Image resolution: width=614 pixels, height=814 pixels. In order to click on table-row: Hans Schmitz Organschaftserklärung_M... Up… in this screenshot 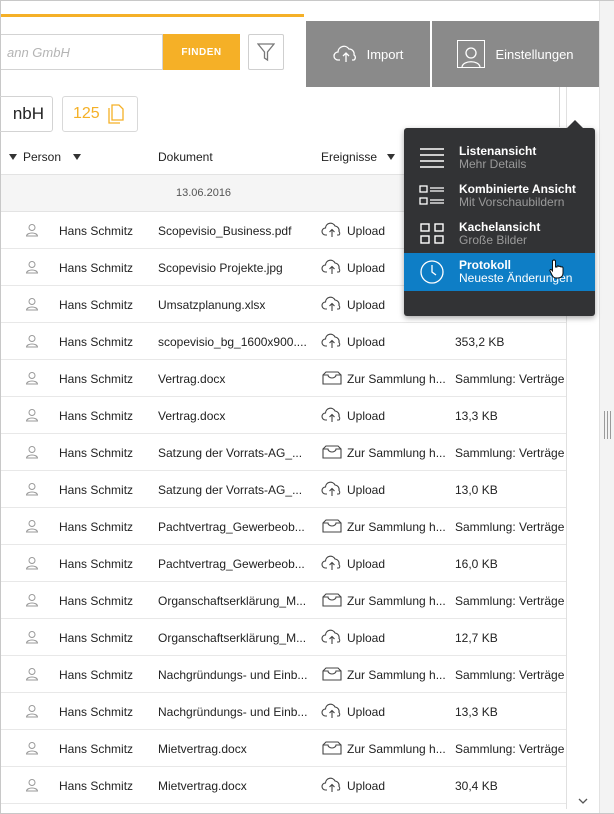, I will do `click(283, 637)`.